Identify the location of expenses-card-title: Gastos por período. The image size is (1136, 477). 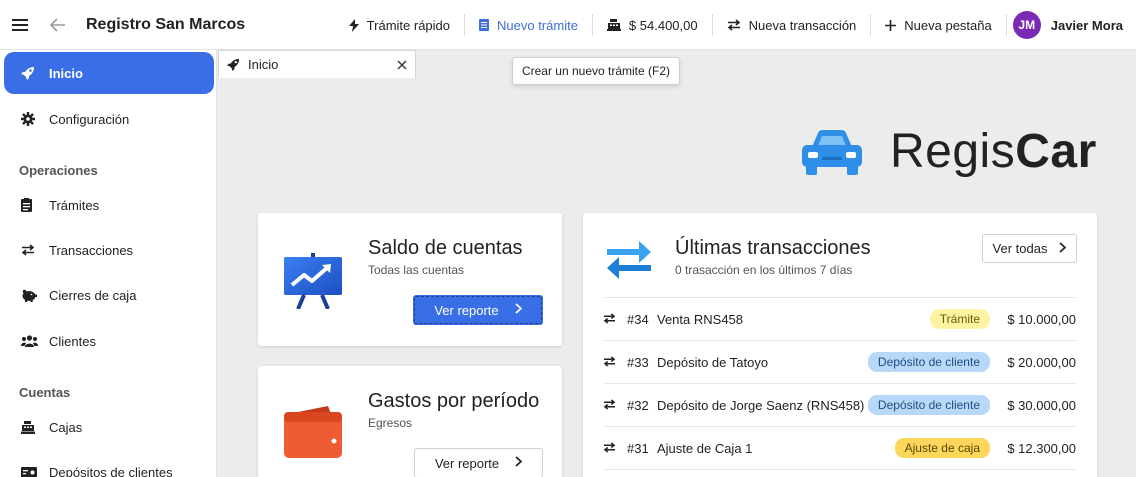
(454, 401).